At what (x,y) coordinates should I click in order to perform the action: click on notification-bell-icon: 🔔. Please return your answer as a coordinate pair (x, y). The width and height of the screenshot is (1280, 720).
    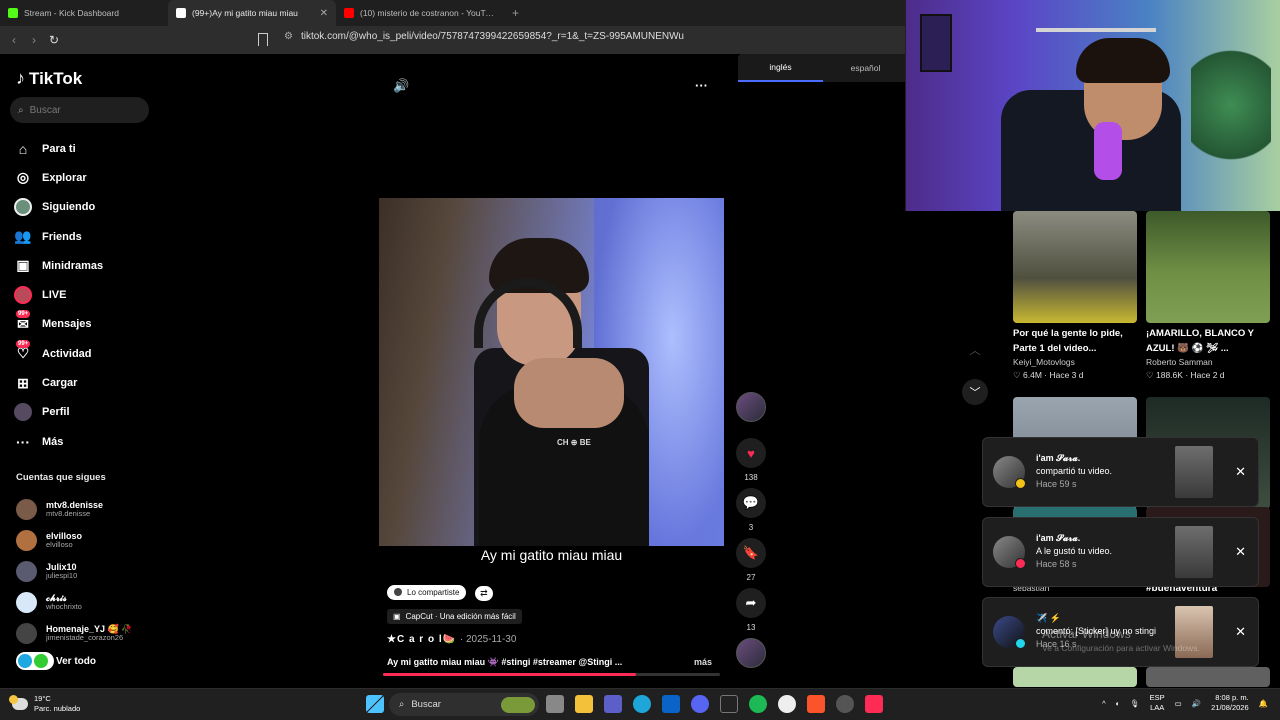
    Looking at the image, I should click on (1263, 703).